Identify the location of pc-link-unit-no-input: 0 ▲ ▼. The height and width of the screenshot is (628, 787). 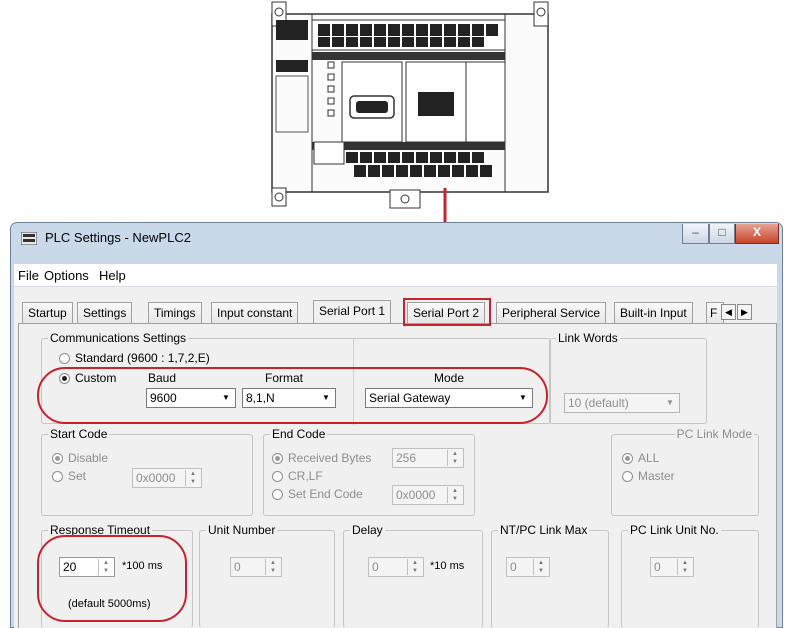
(672, 567).